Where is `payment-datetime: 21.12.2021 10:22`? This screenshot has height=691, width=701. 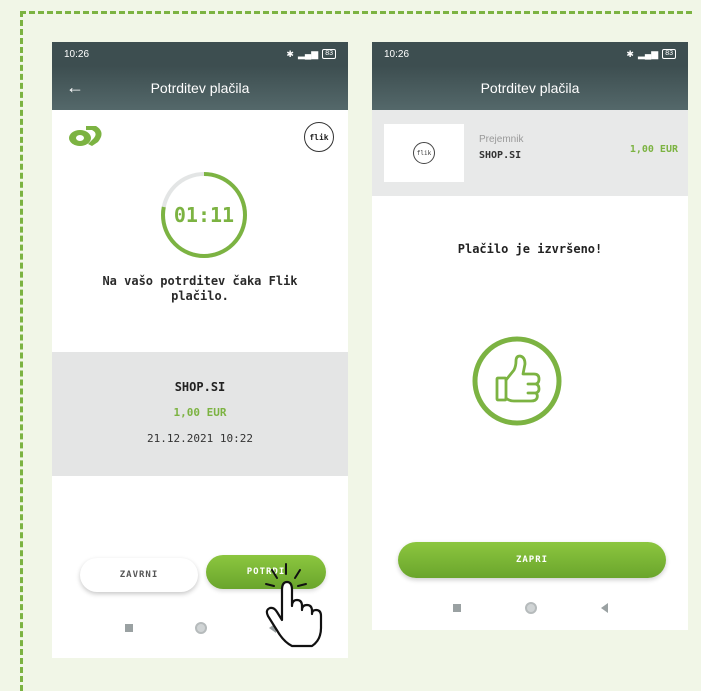
payment-datetime: 21.12.2021 10:22 is located at coordinates (200, 438).